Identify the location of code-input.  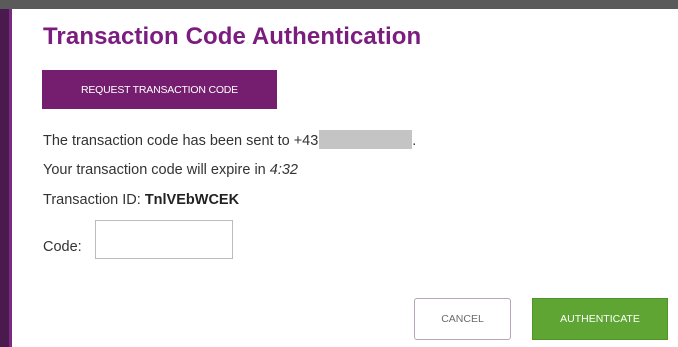
(164, 239).